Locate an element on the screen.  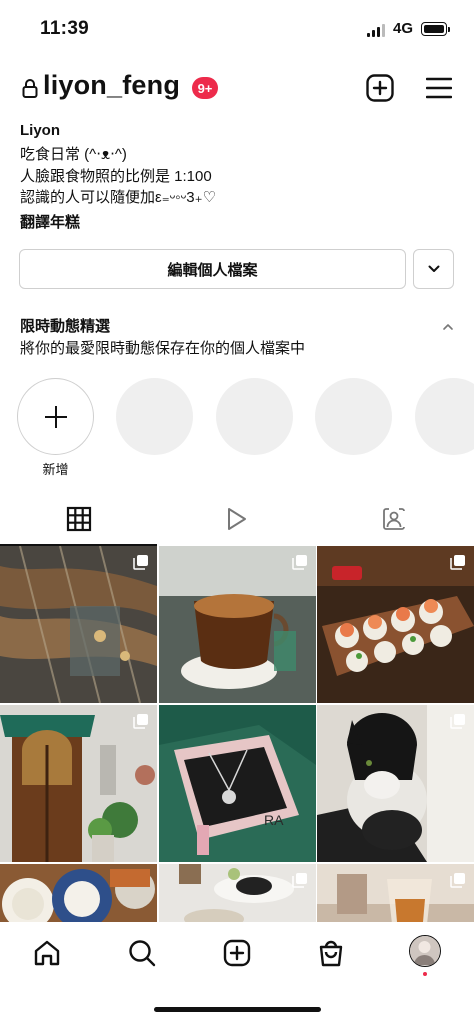
bio-line: 人臉跟食物照的比例是 1:100 is located at coordinates (116, 176).